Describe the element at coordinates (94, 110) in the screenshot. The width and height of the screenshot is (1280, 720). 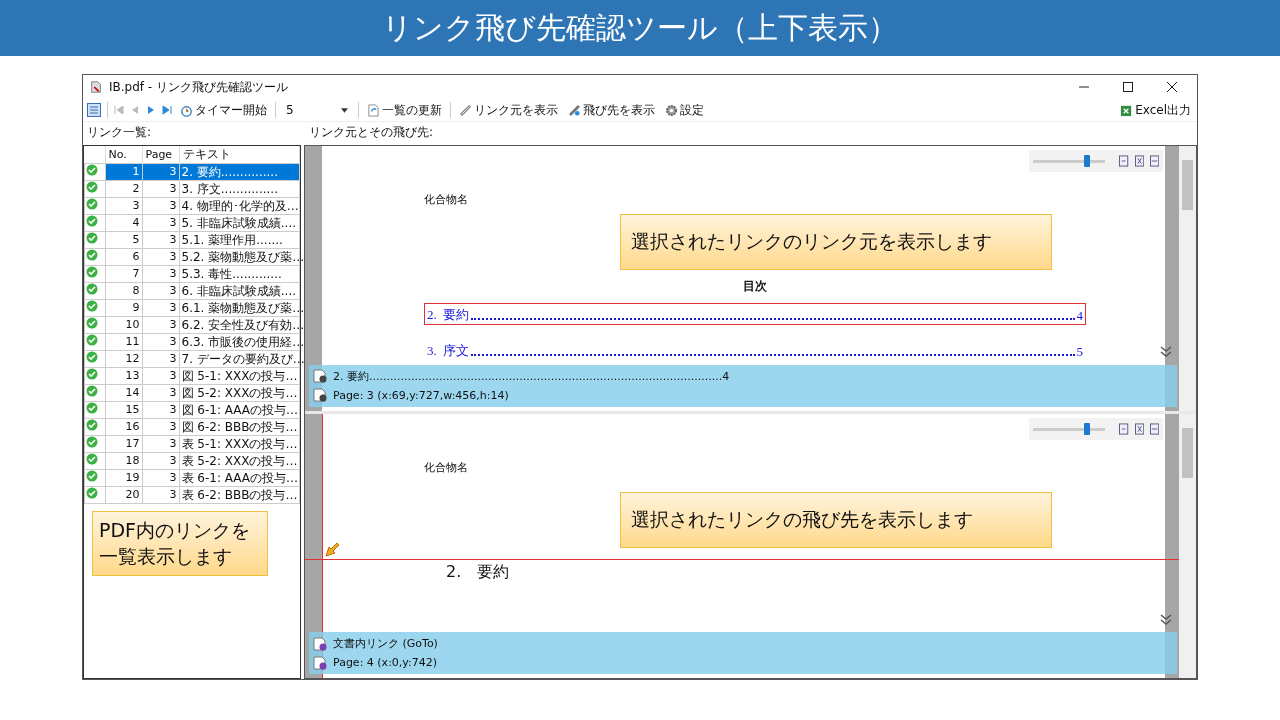
I see `list-view-icon` at that location.